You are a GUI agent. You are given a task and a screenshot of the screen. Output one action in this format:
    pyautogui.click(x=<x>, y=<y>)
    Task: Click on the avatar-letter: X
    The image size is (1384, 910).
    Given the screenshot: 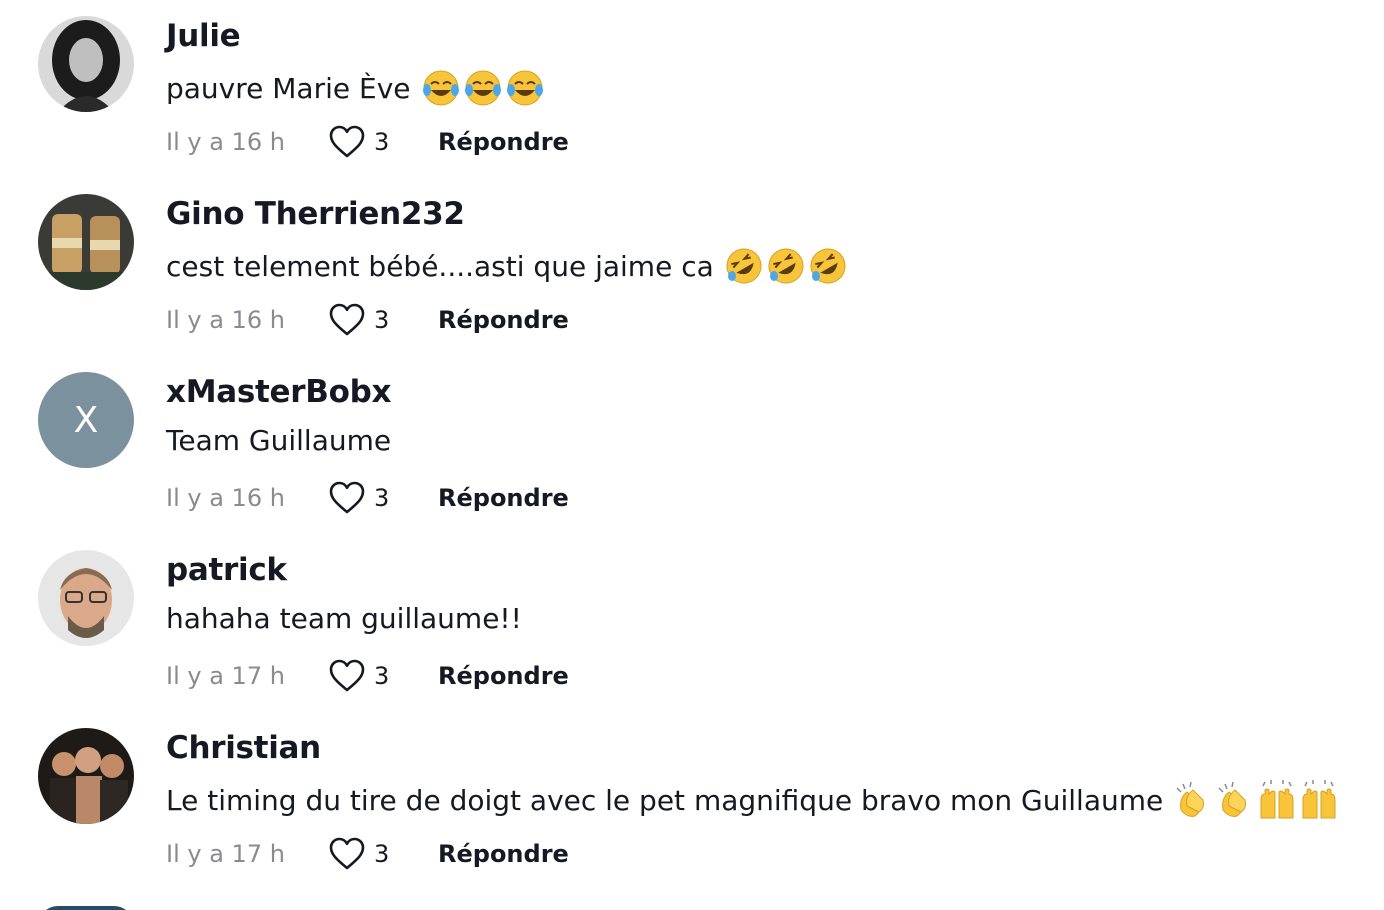 What is the action you would take?
    pyautogui.click(x=86, y=420)
    